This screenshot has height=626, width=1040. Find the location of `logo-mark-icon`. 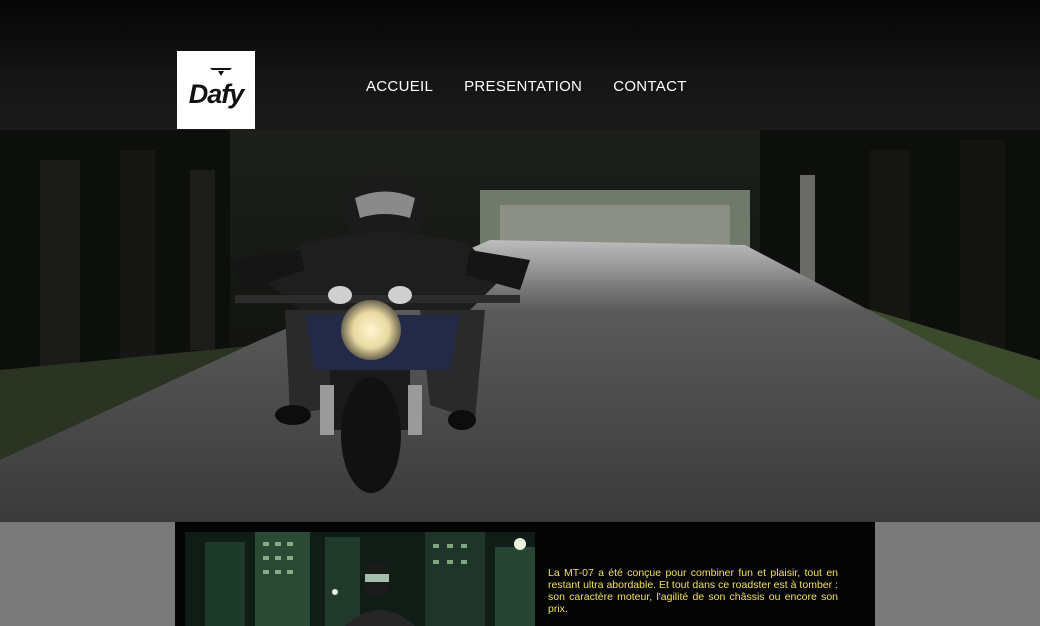

logo-mark-icon is located at coordinates (221, 72).